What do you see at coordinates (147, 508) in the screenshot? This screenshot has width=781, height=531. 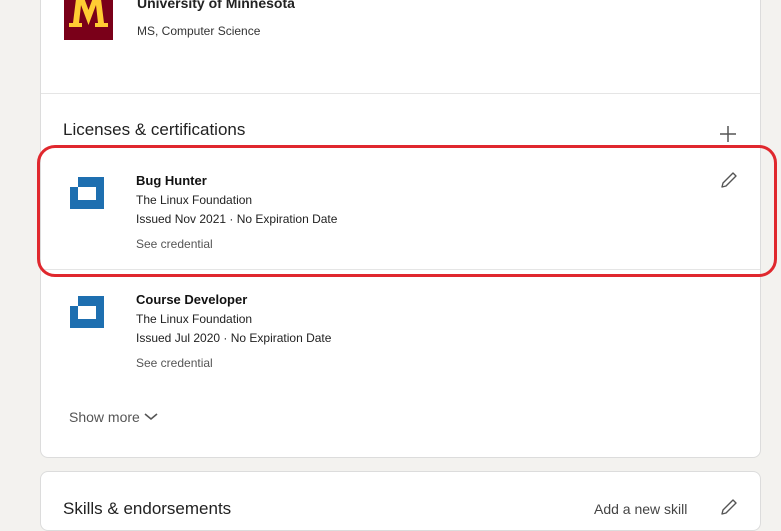 I see `skills-section-title: Skills & endorsements` at bounding box center [147, 508].